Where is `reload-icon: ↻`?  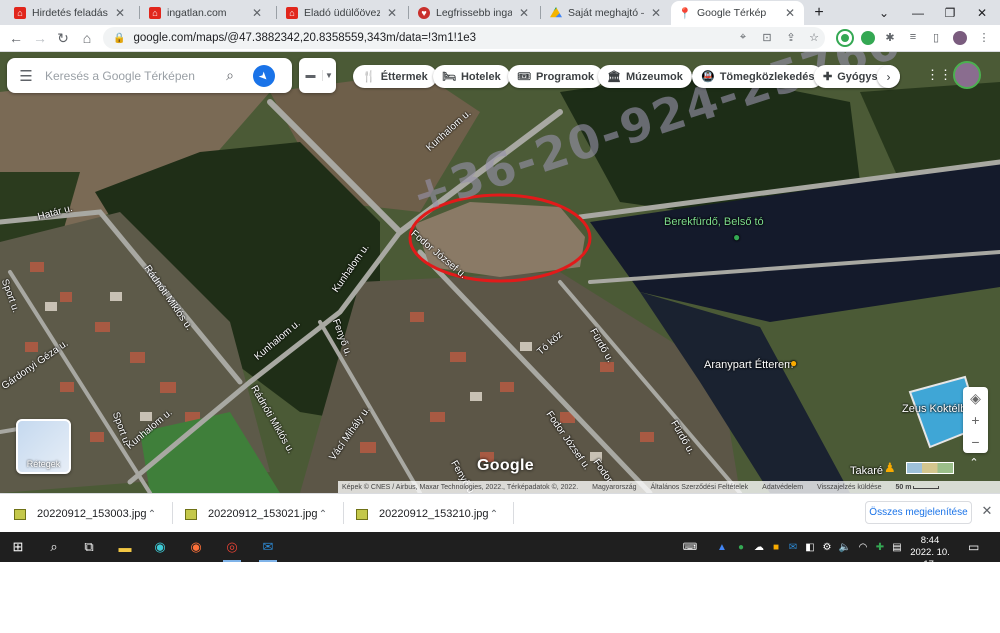 reload-icon: ↻ is located at coordinates (63, 38).